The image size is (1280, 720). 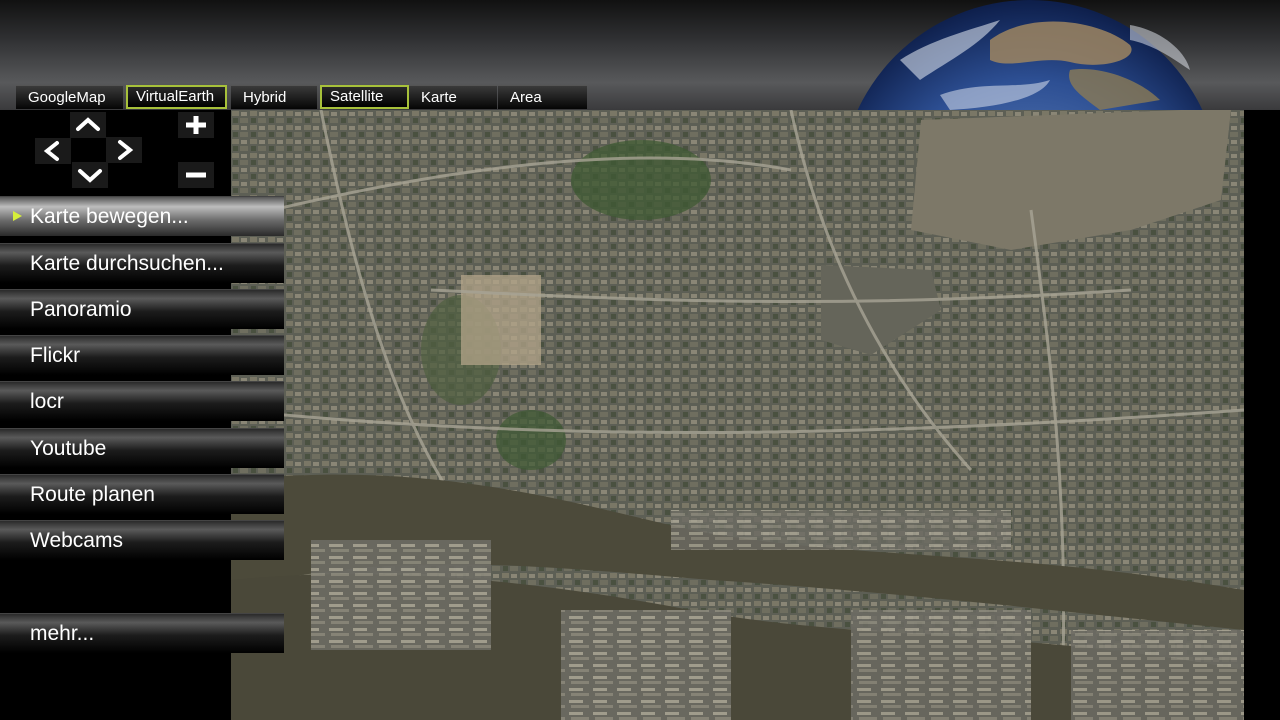 What do you see at coordinates (1262, 415) in the screenshot?
I see `map-right-border` at bounding box center [1262, 415].